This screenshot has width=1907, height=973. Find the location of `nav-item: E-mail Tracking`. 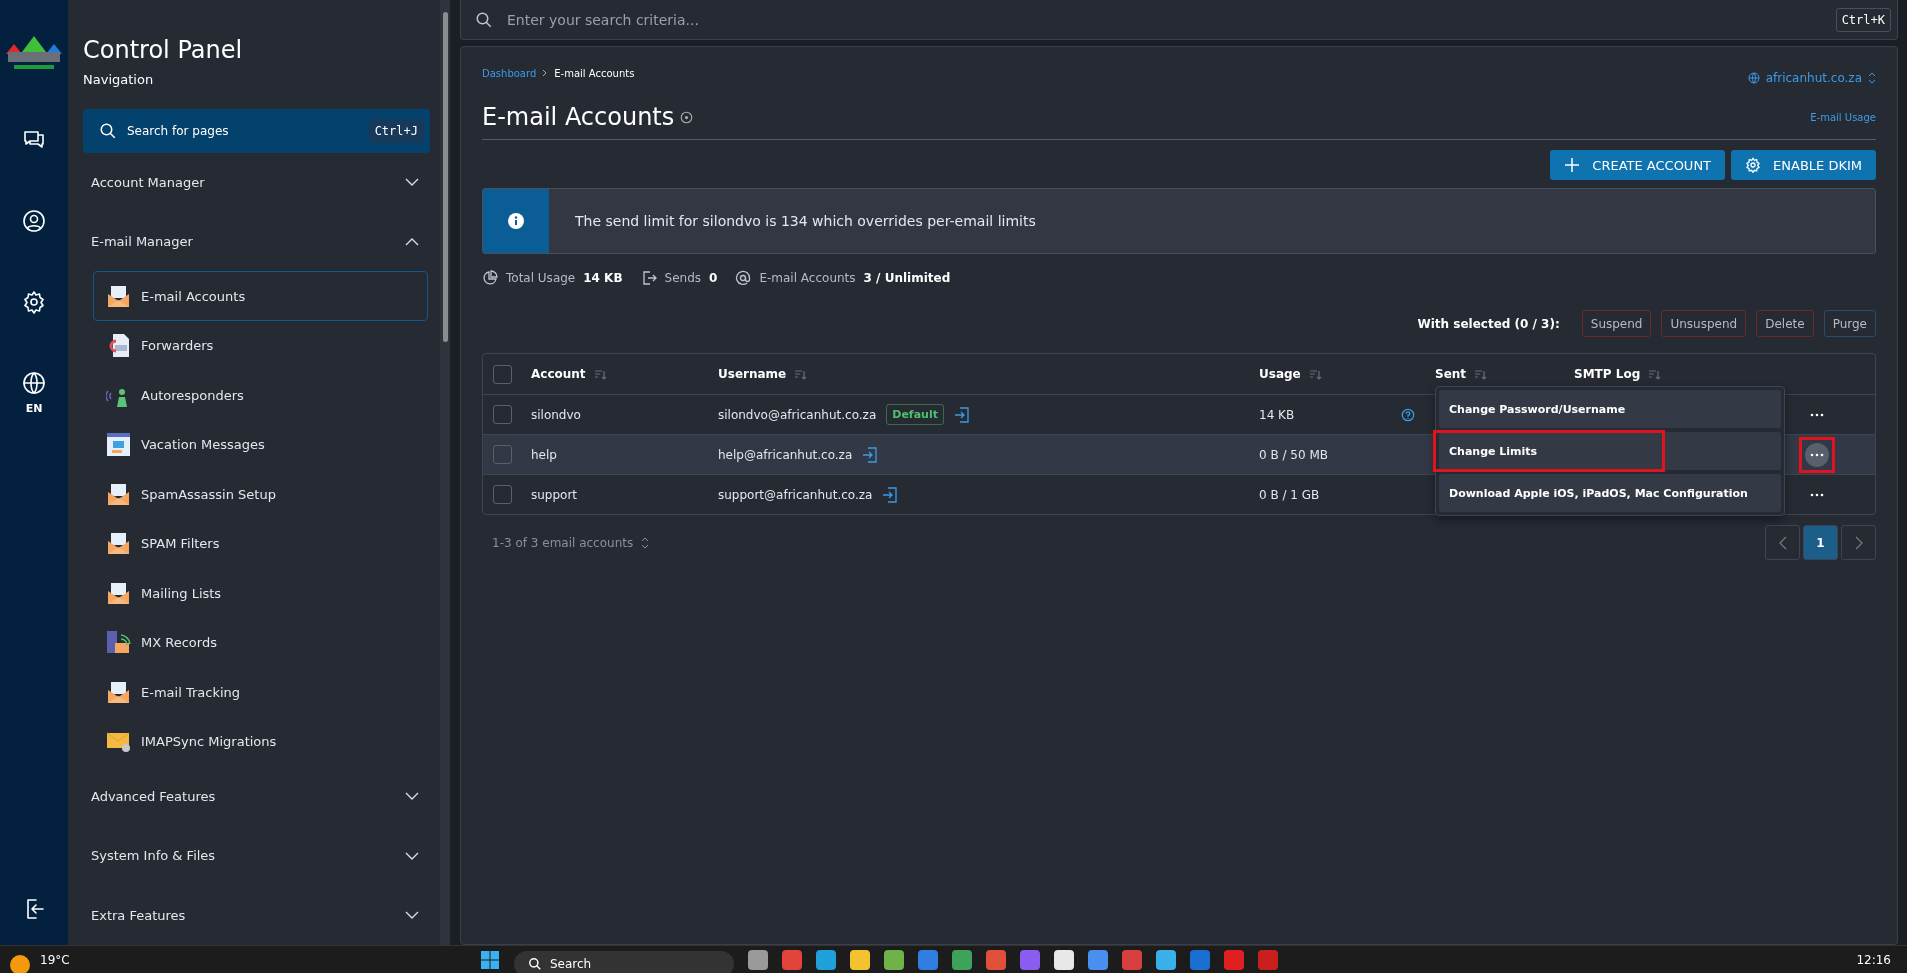

nav-item: E-mail Tracking is located at coordinates (260, 692).